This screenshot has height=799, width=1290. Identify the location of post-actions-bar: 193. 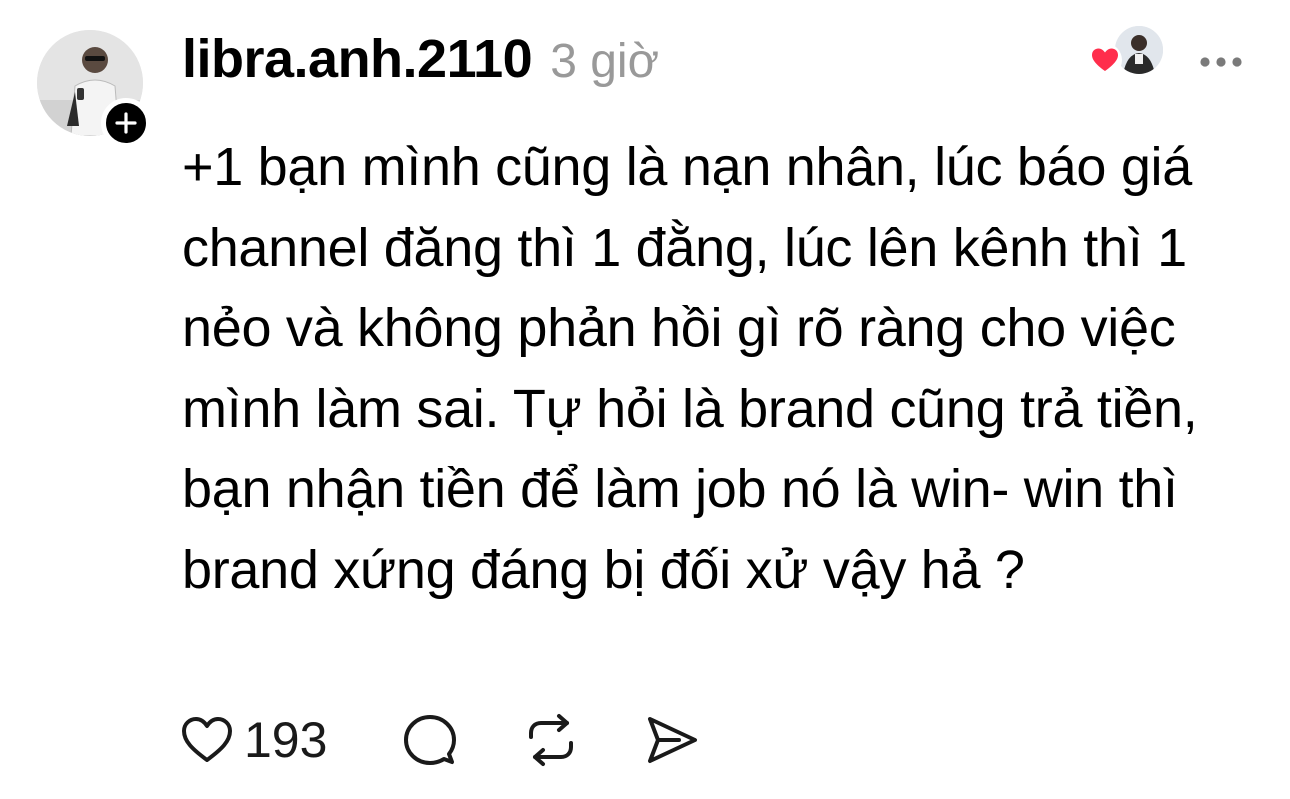
(439, 740).